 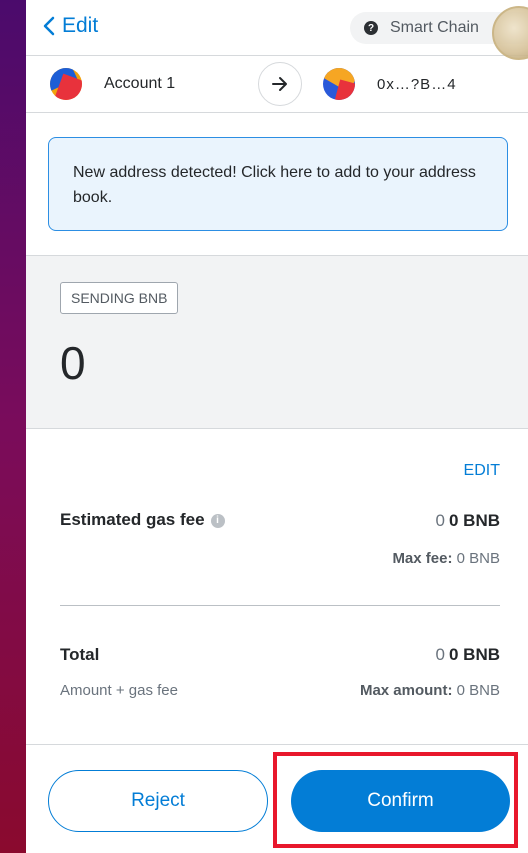 What do you see at coordinates (277, 744) in the screenshot?
I see `footer-divider` at bounding box center [277, 744].